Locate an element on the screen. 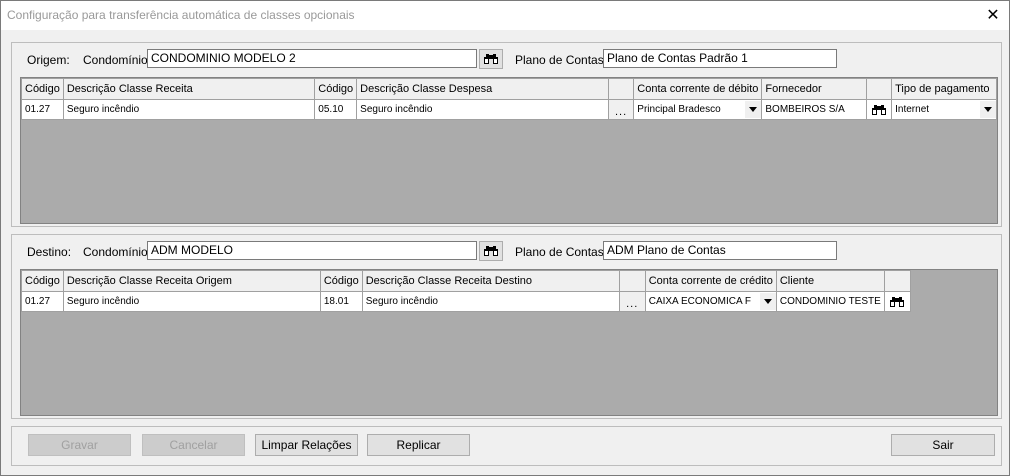 Image resolution: width=1010 pixels, height=476 pixels. destino-plano-field: ADM Plano de Contas is located at coordinates (720, 250).